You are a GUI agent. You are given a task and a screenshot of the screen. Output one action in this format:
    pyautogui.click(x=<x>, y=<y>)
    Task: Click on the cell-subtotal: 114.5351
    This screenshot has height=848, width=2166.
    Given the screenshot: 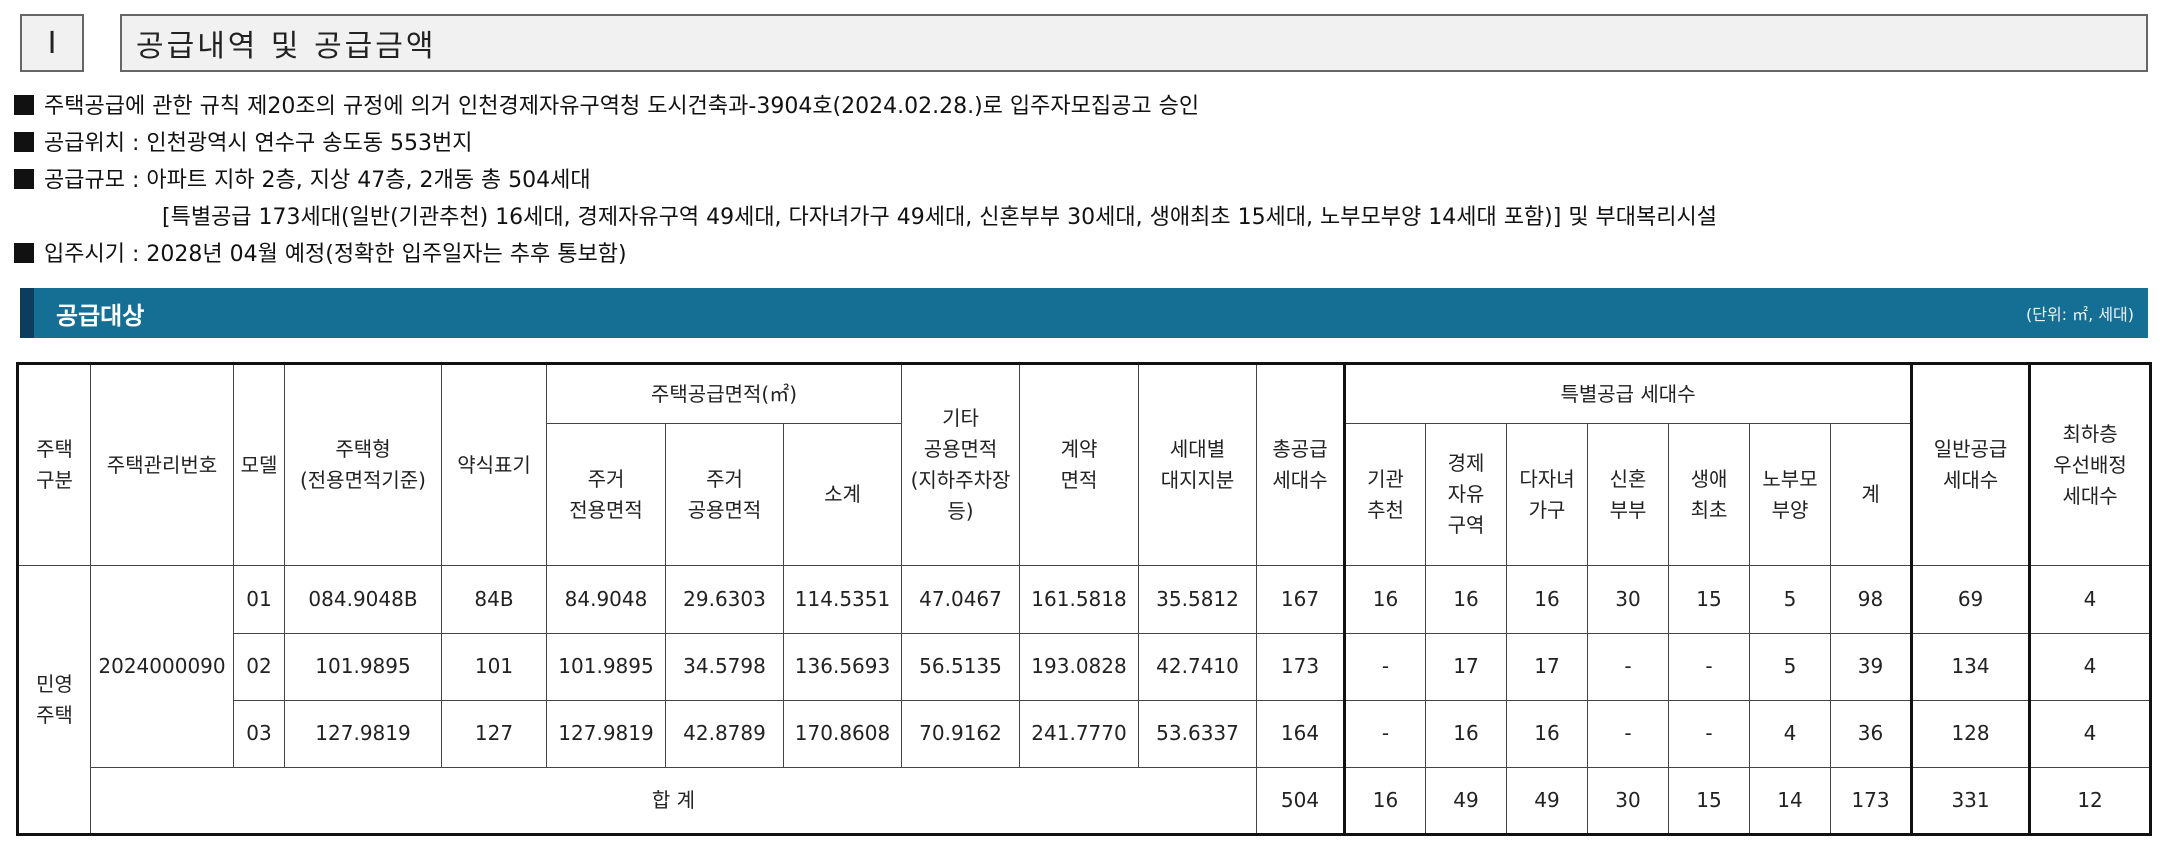 What is the action you would take?
    pyautogui.click(x=842, y=599)
    